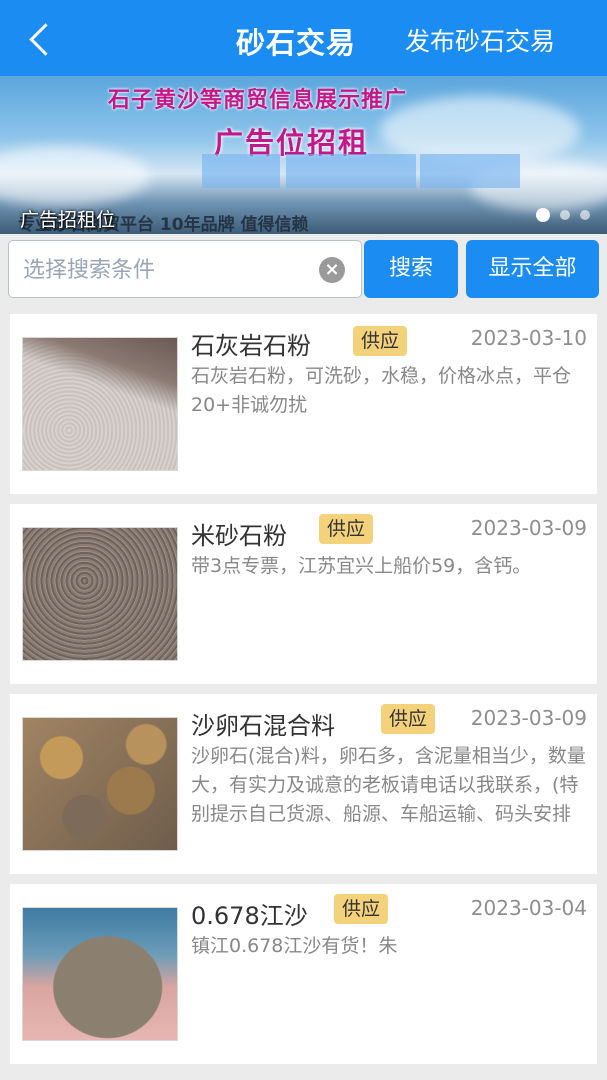 This screenshot has height=1080, width=607. What do you see at coordinates (361, 566) in the screenshot?
I see `item-description: 带3点专票，江苏宜兴上船价59，含钙。` at bounding box center [361, 566].